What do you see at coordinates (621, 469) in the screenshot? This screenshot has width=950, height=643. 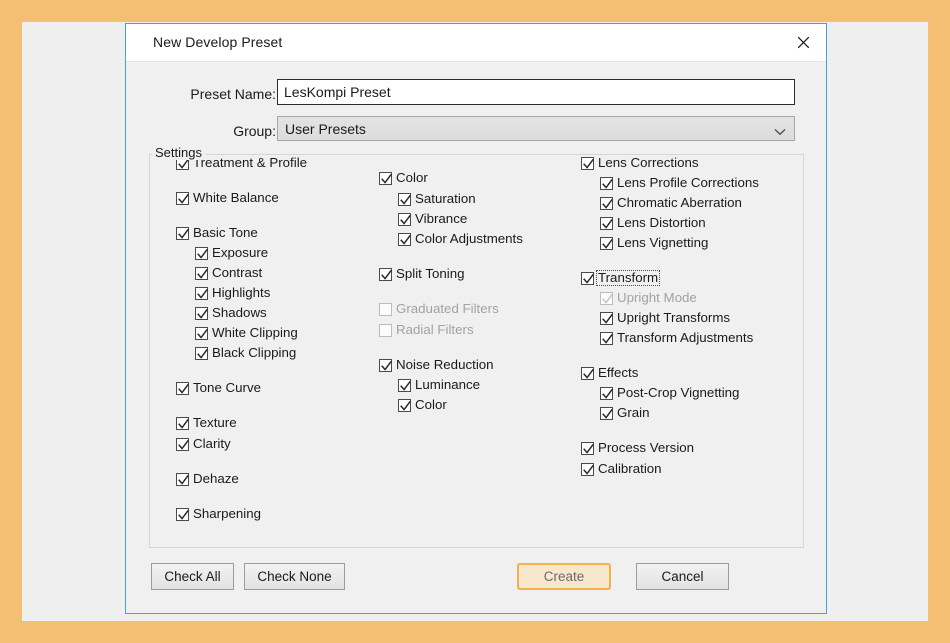 I see `checkbox-row: Calibration` at bounding box center [621, 469].